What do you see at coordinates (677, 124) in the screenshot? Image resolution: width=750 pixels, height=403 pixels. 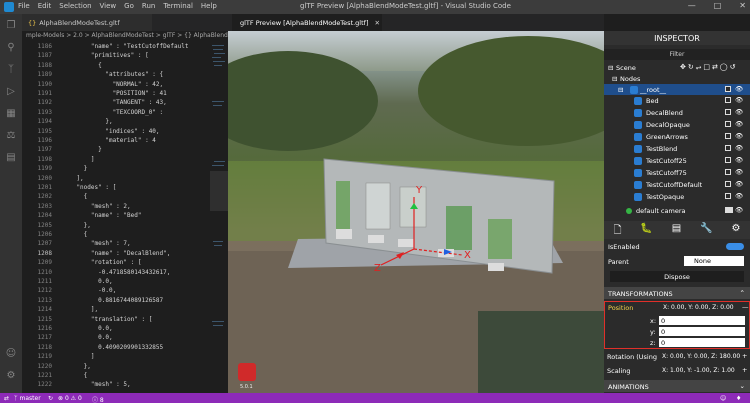 I see `tree-item-node: DecalOpaque 👁` at bounding box center [677, 124].